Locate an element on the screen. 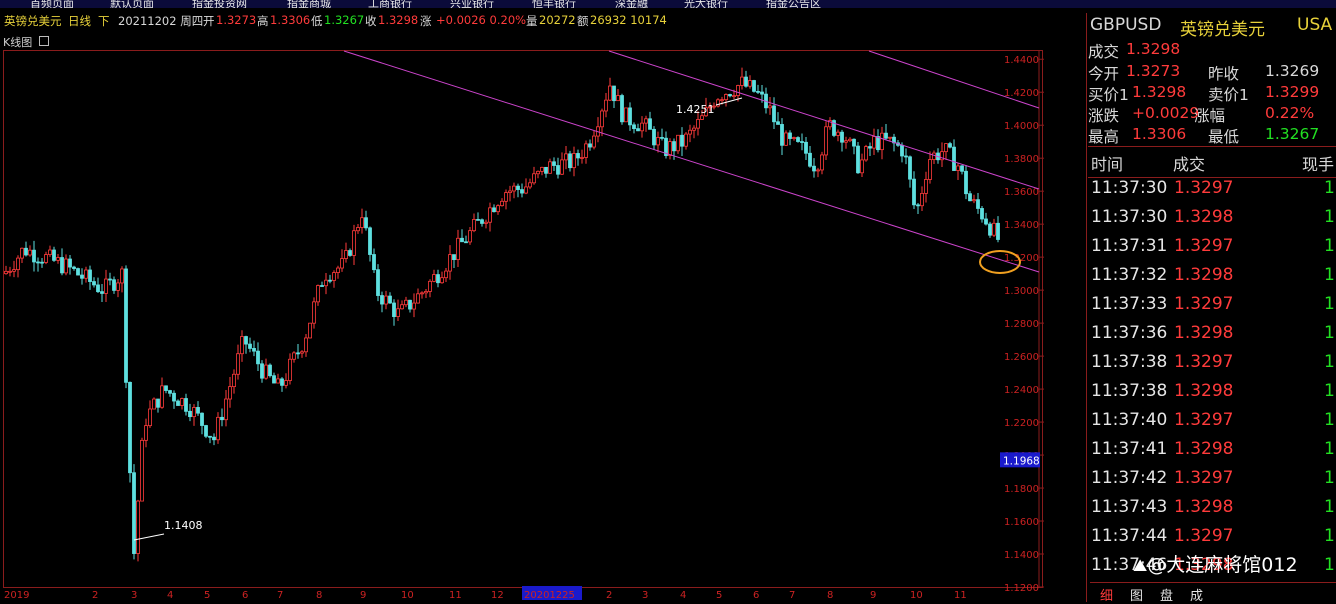 The height and width of the screenshot is (604, 1336). trade-time: 11:37:30 is located at coordinates (1129, 188).